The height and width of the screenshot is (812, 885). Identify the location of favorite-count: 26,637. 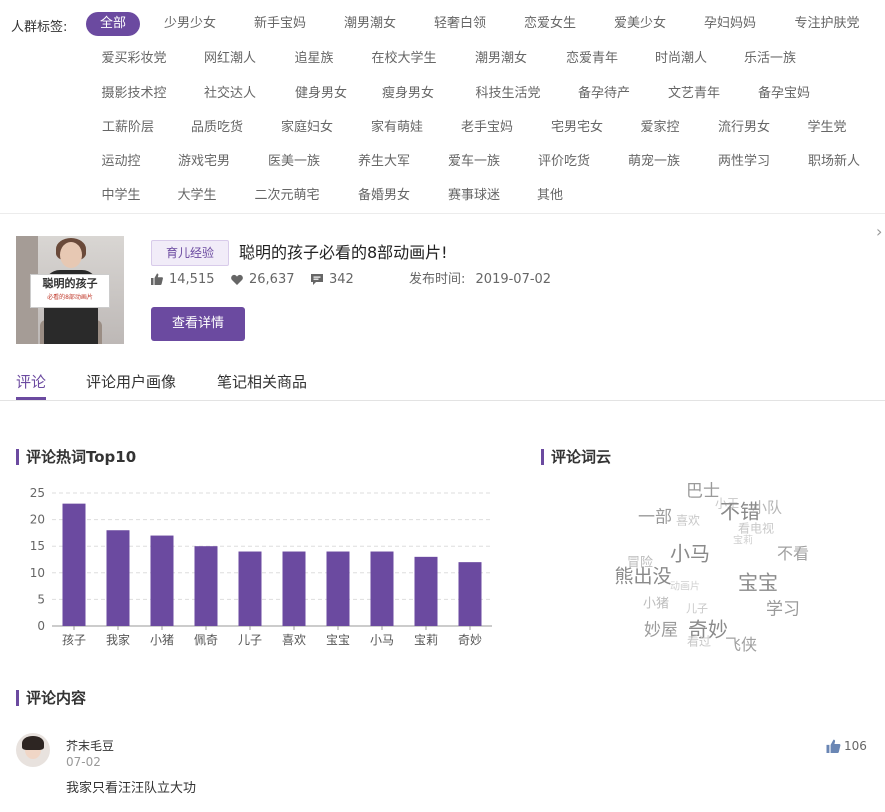
(272, 279).